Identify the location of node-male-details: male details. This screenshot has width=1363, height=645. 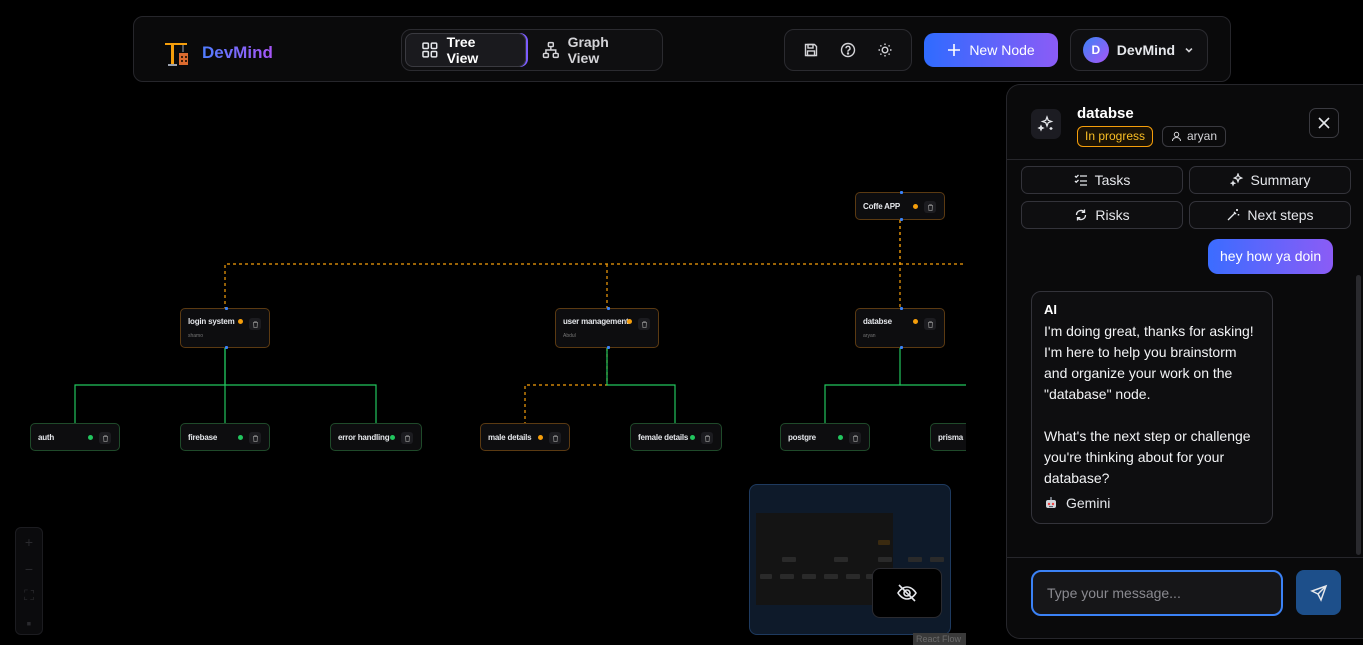
(525, 437).